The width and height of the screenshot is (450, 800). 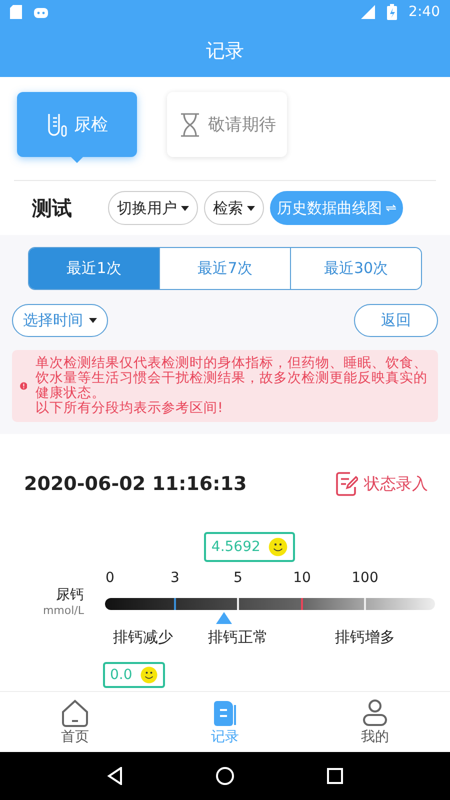 I want to click on notice-text: 以下所有分段均表示参考区间!, so click(x=129, y=408).